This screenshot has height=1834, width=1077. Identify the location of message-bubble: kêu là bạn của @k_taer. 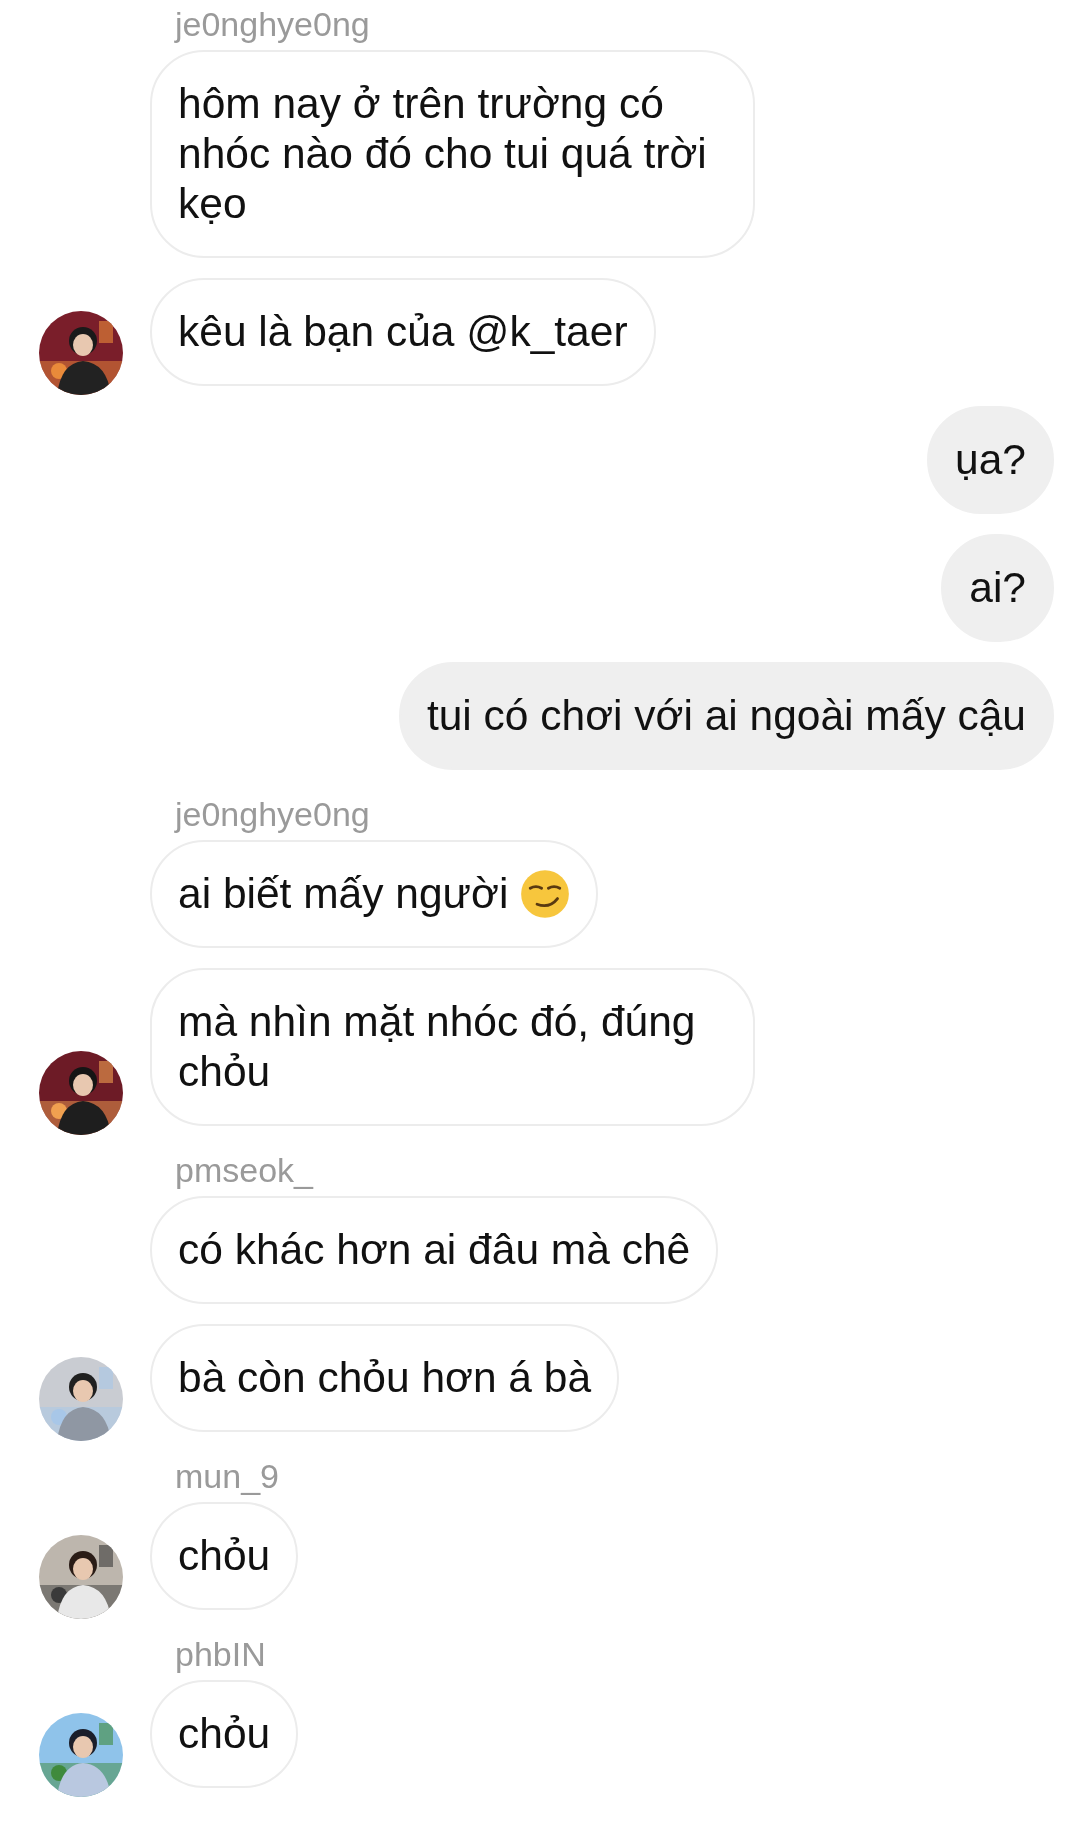
(403, 332).